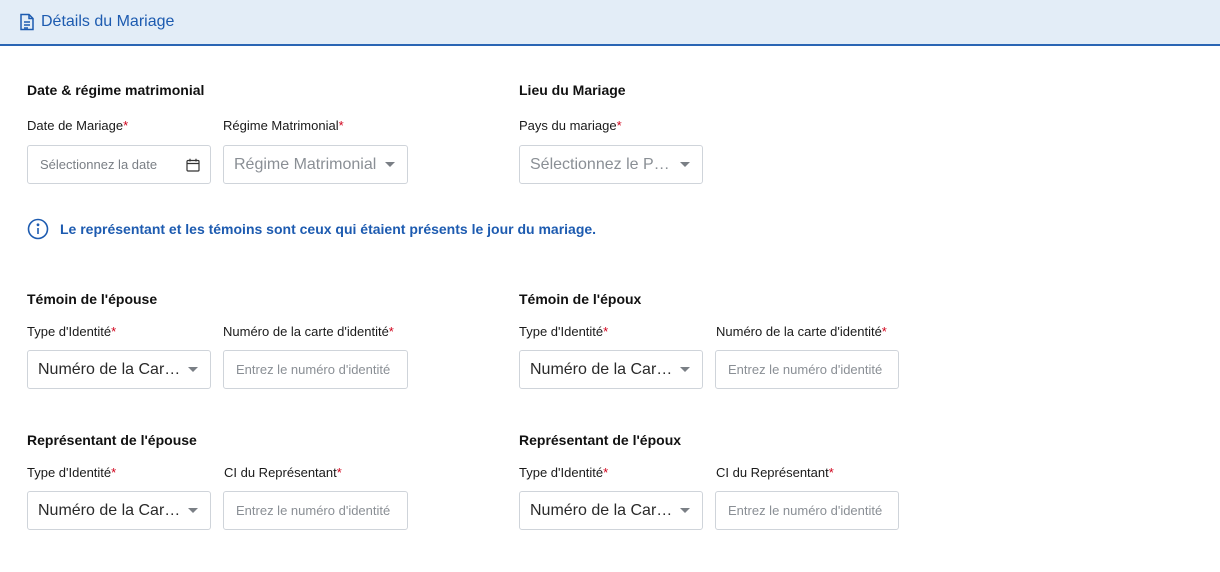 The image size is (1220, 572). I want to click on temoin-epouse-num-label: Numéro de la carte d'identité*, so click(308, 331).